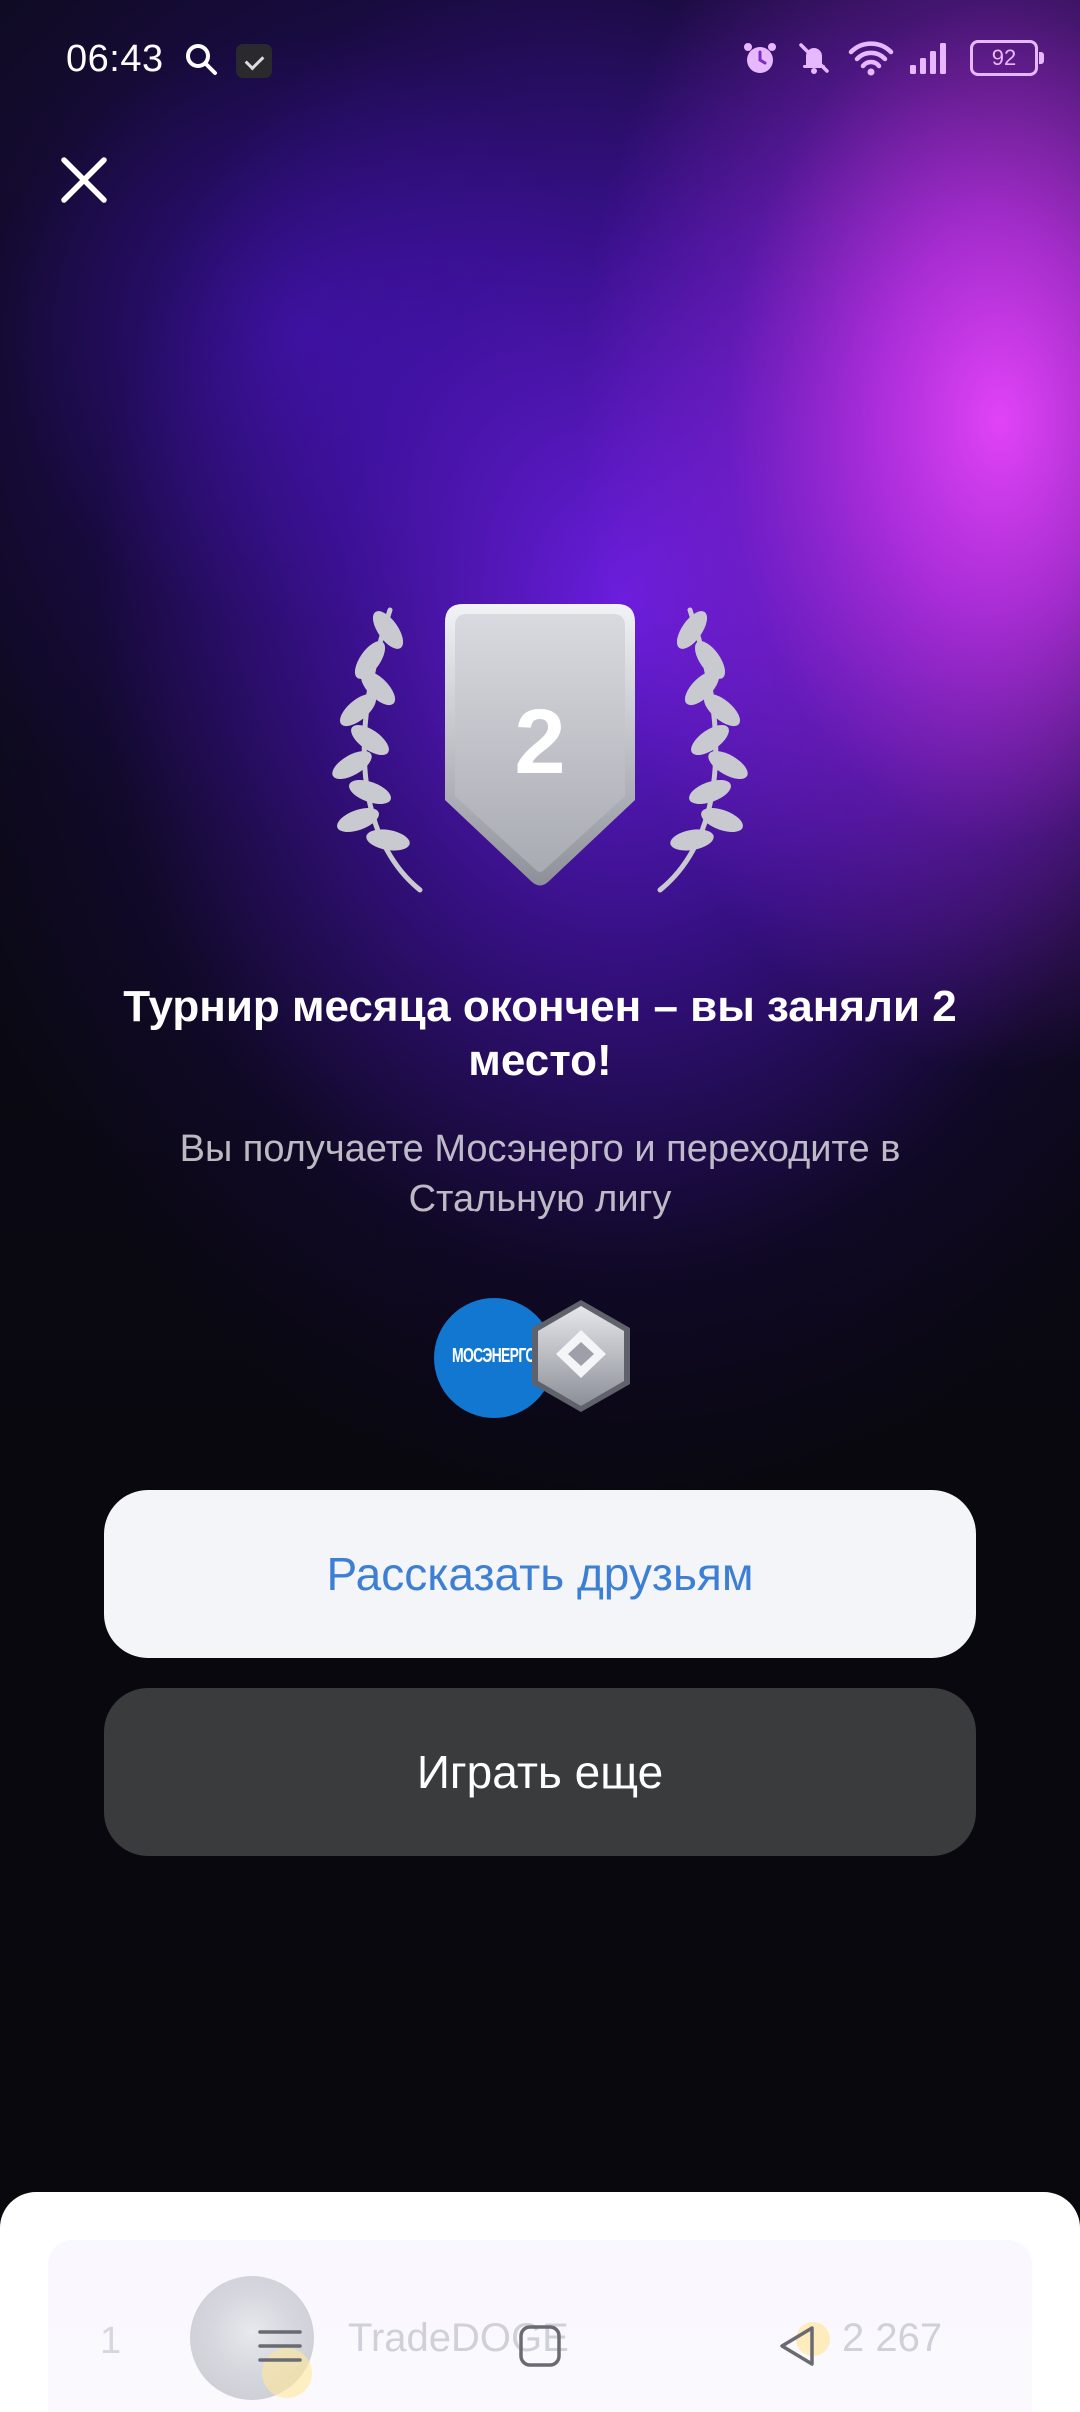 Image resolution: width=1080 pixels, height=2412 pixels. I want to click on share-button-label: Рассказать друзьям, so click(540, 1574).